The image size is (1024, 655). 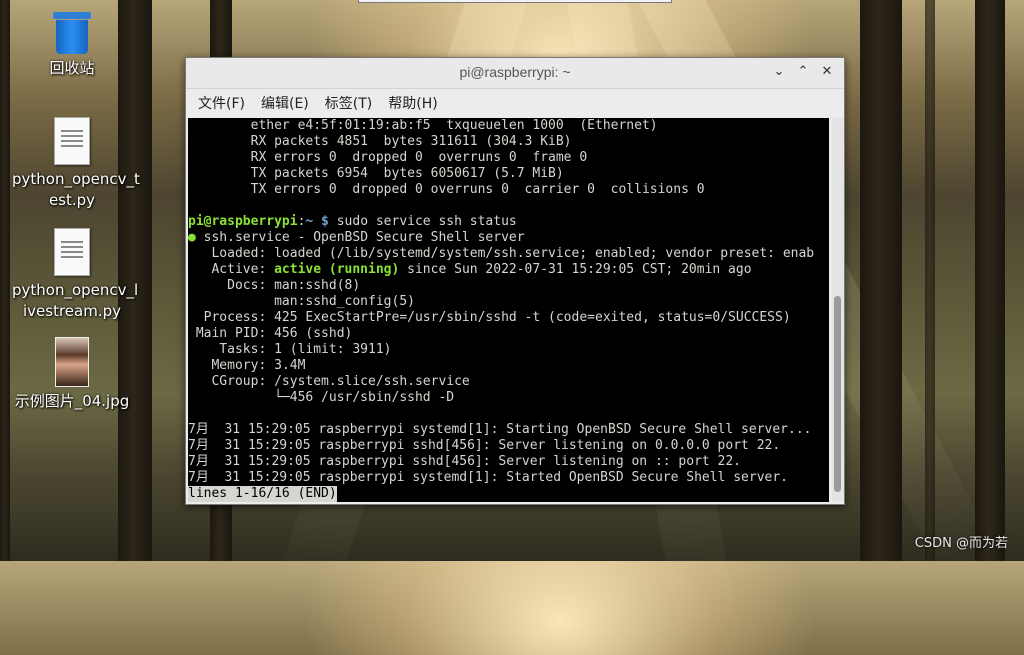 What do you see at coordinates (412, 103) in the screenshot?
I see `menu-help: 帮助(H)` at bounding box center [412, 103].